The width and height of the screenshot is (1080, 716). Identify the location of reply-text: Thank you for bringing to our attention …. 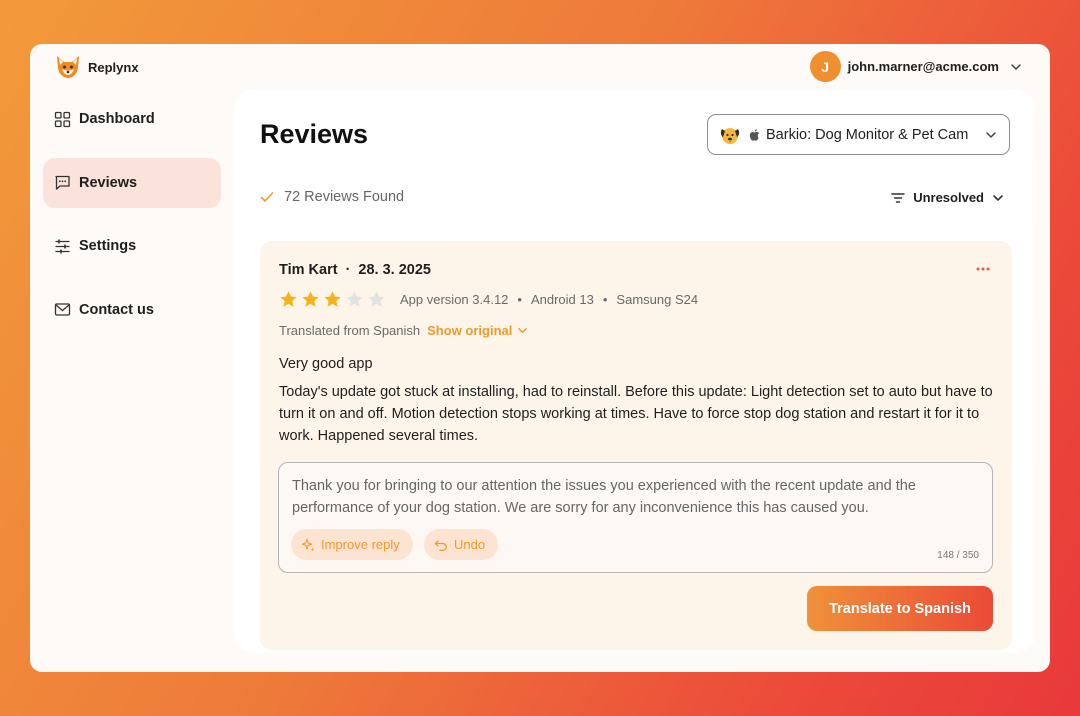
(637, 497).